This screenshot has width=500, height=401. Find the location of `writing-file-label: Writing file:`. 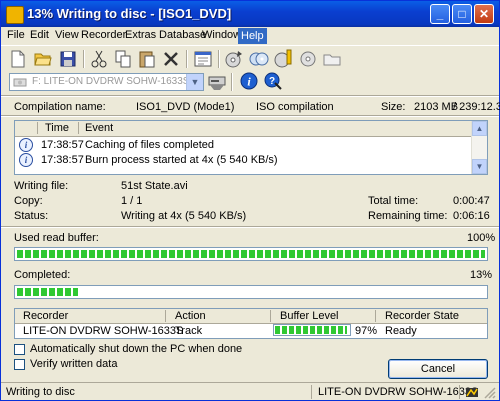

writing-file-label: Writing file: is located at coordinates (41, 186).